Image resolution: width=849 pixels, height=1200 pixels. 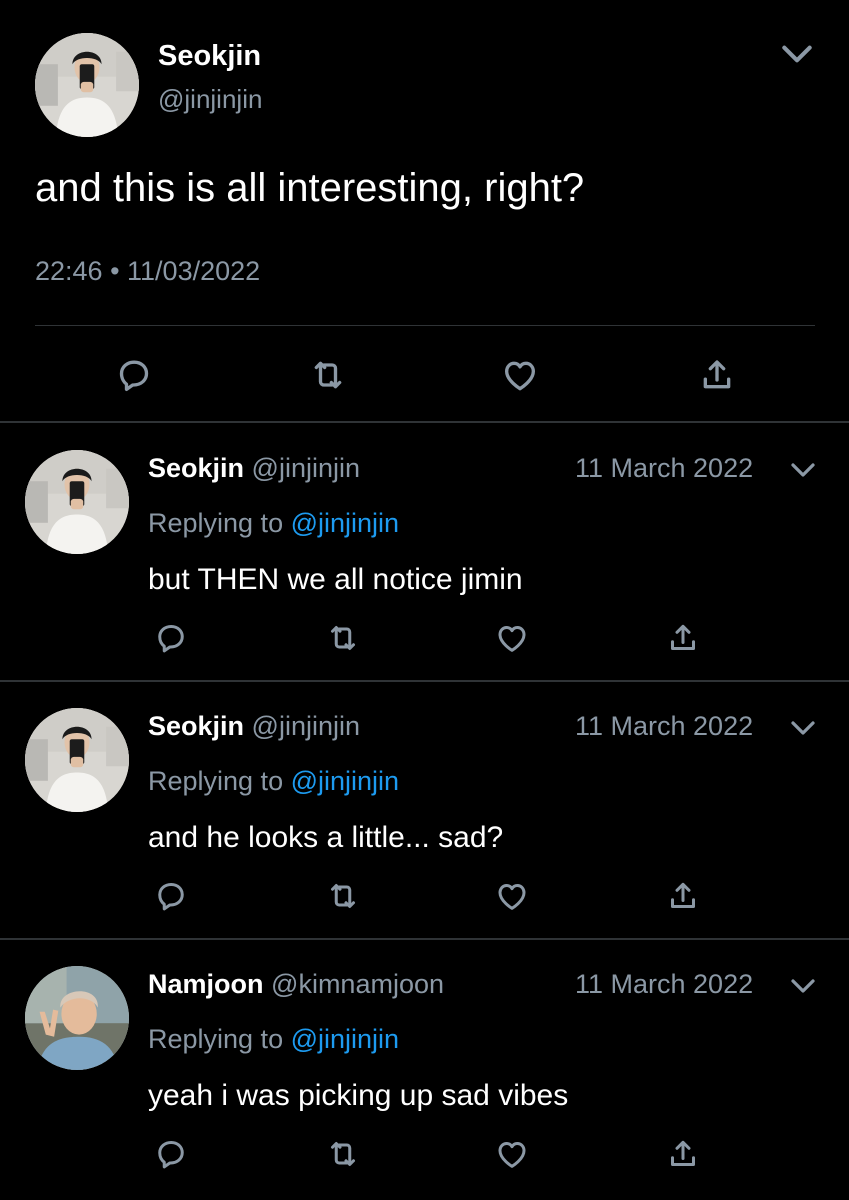 What do you see at coordinates (335, 579) in the screenshot?
I see `reply-text: but THEN we all notice jimin` at bounding box center [335, 579].